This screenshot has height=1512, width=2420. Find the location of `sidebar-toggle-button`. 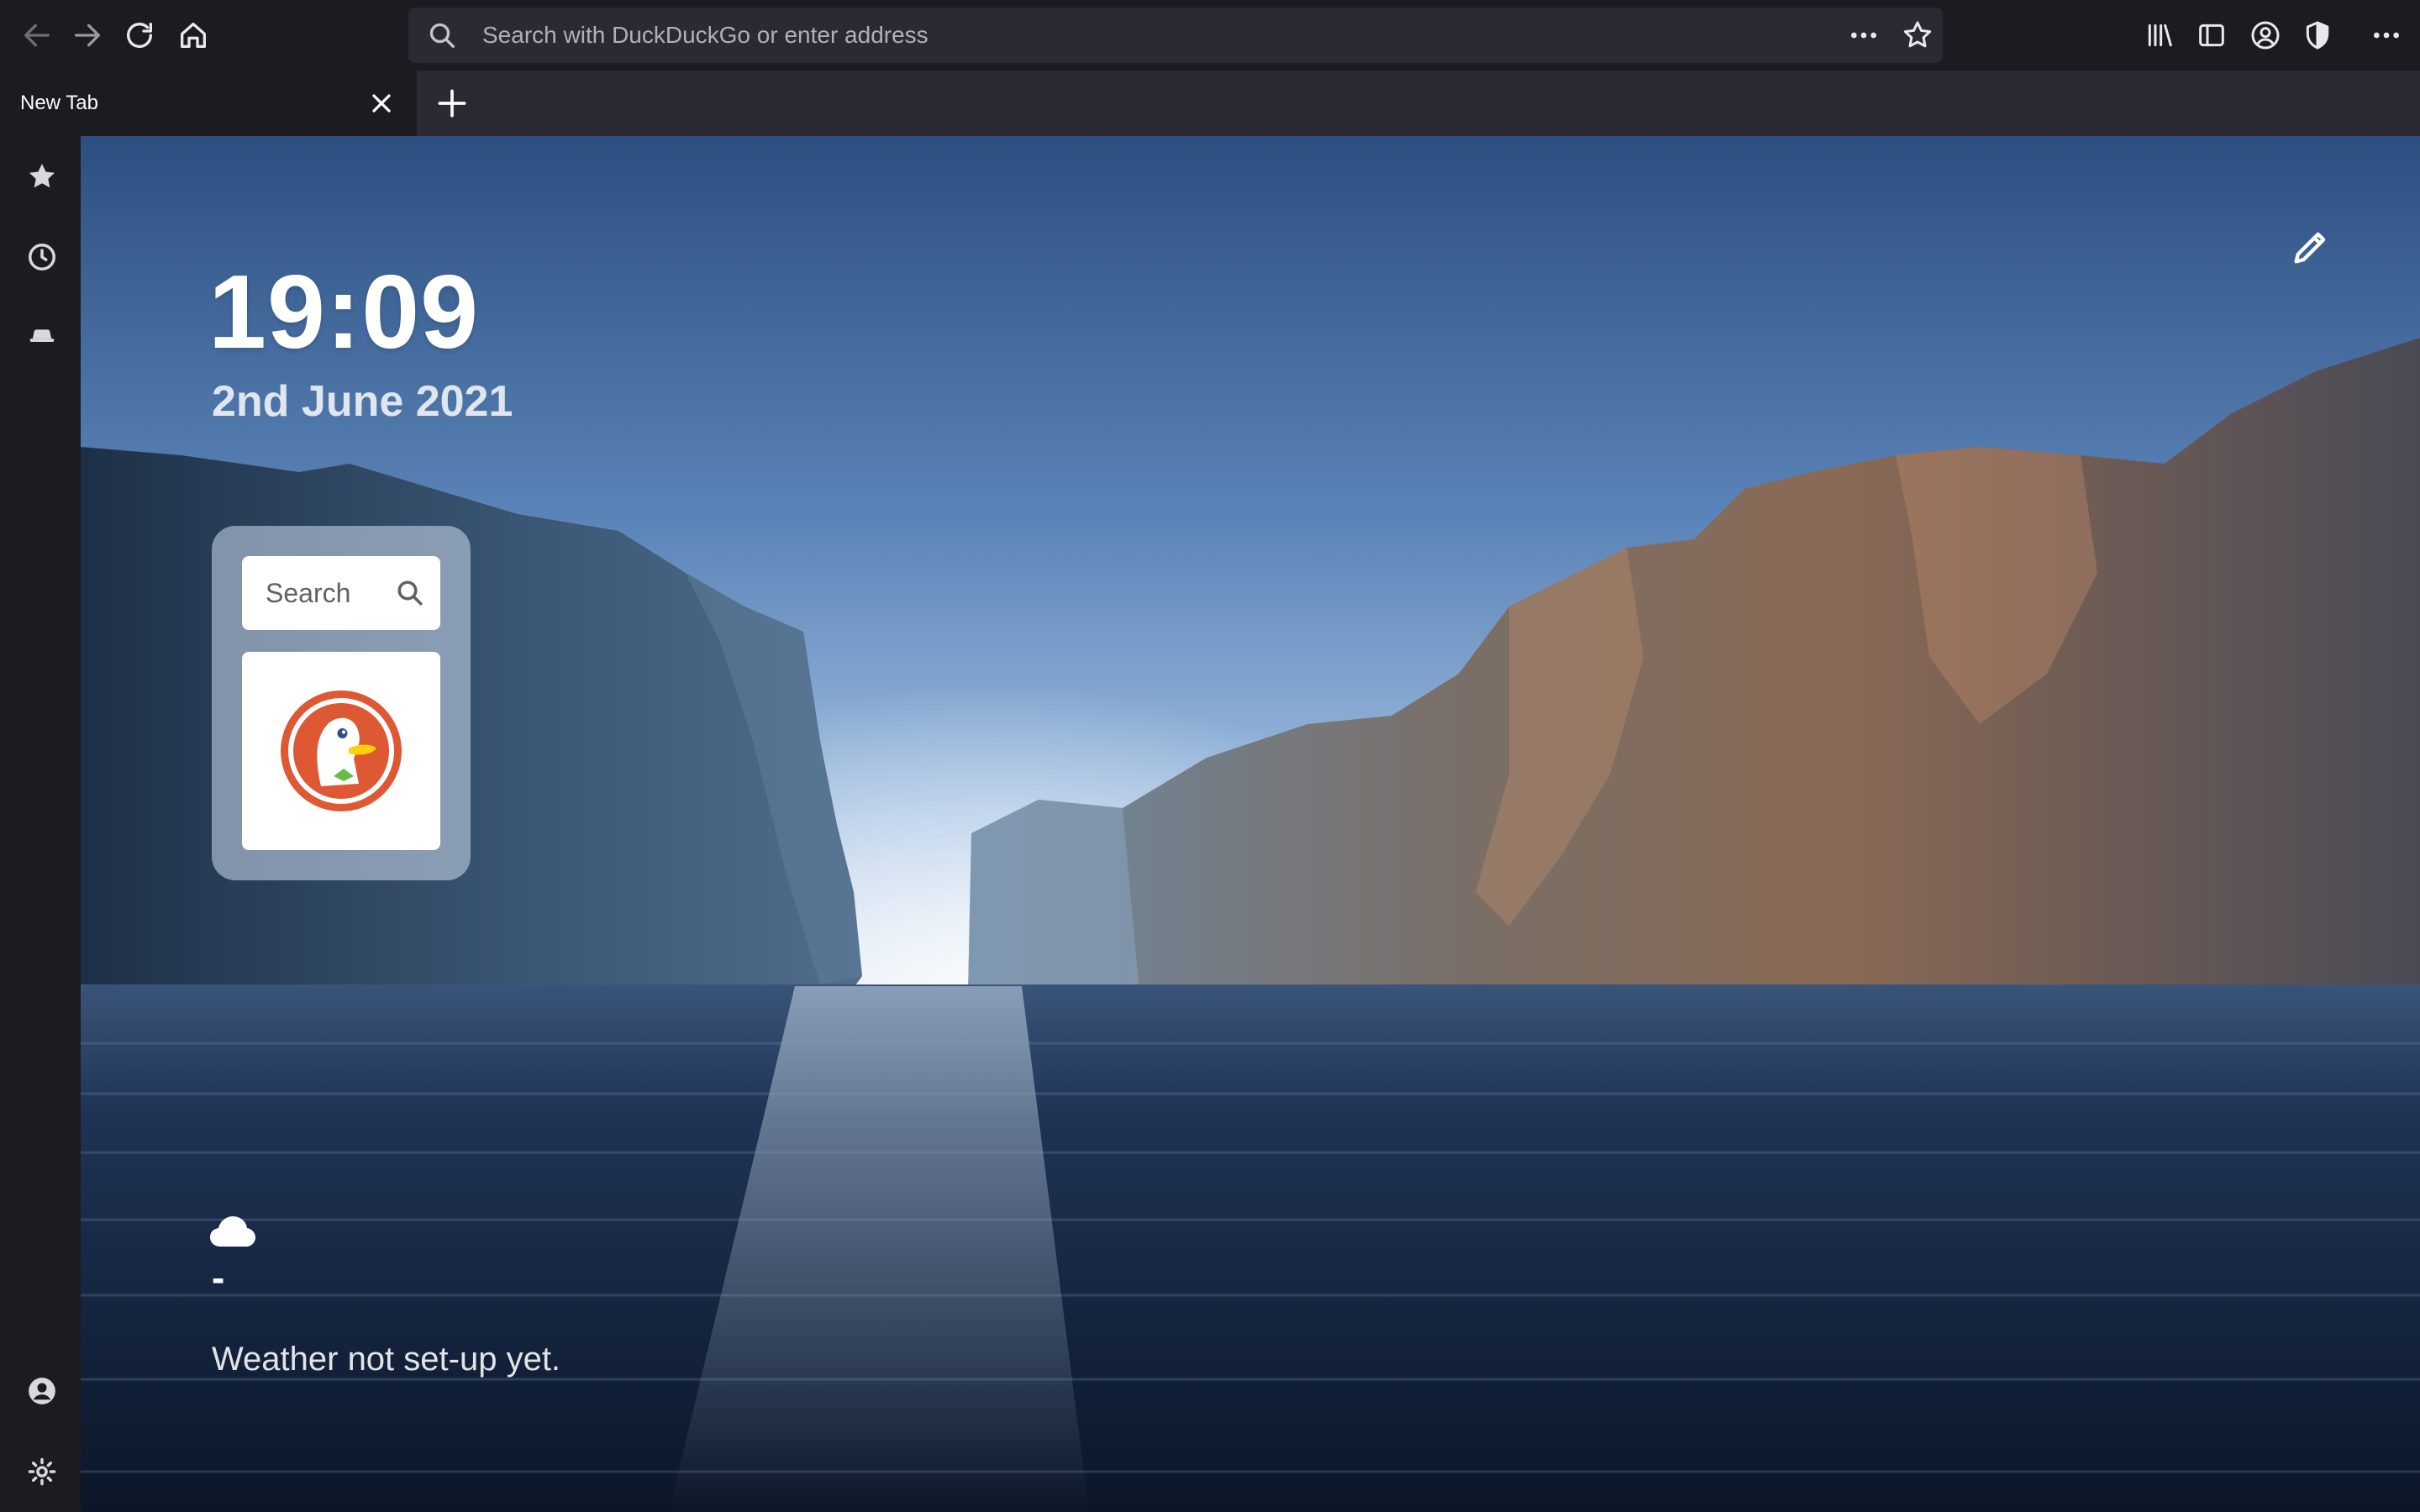

sidebar-toggle-button is located at coordinates (2211, 35).